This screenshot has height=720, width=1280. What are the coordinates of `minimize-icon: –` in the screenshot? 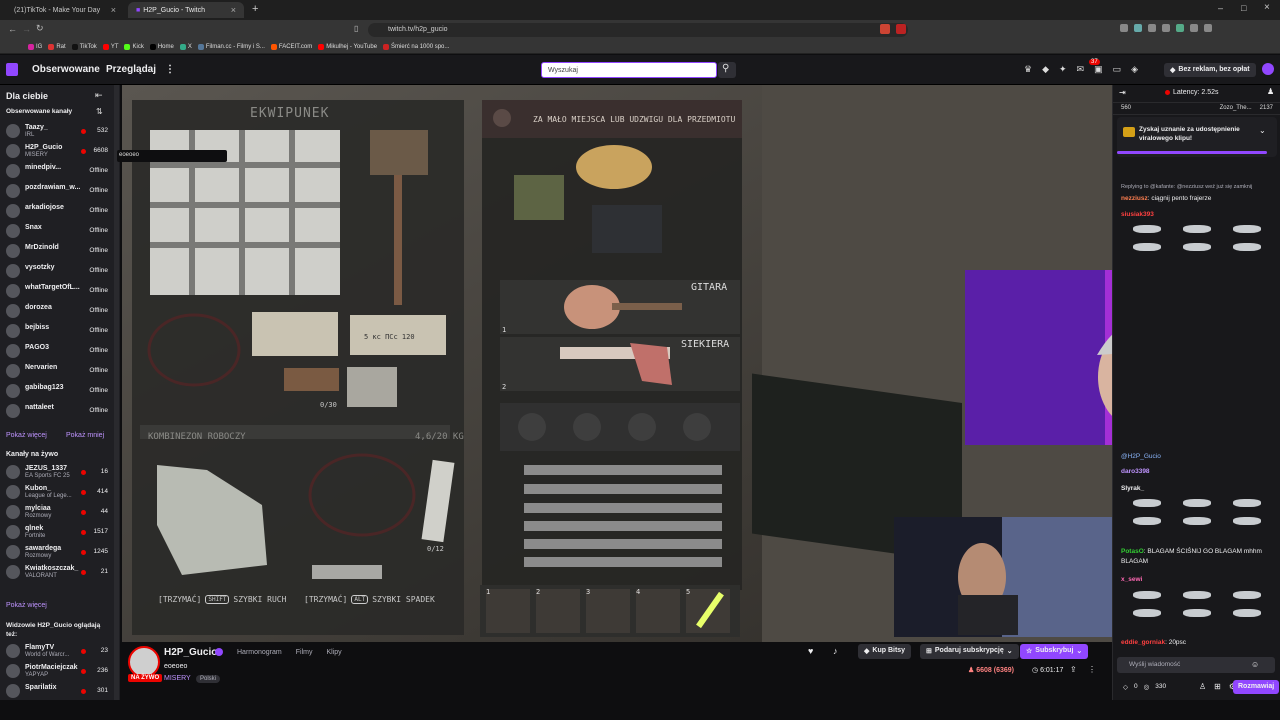 It's located at (1220, 8).